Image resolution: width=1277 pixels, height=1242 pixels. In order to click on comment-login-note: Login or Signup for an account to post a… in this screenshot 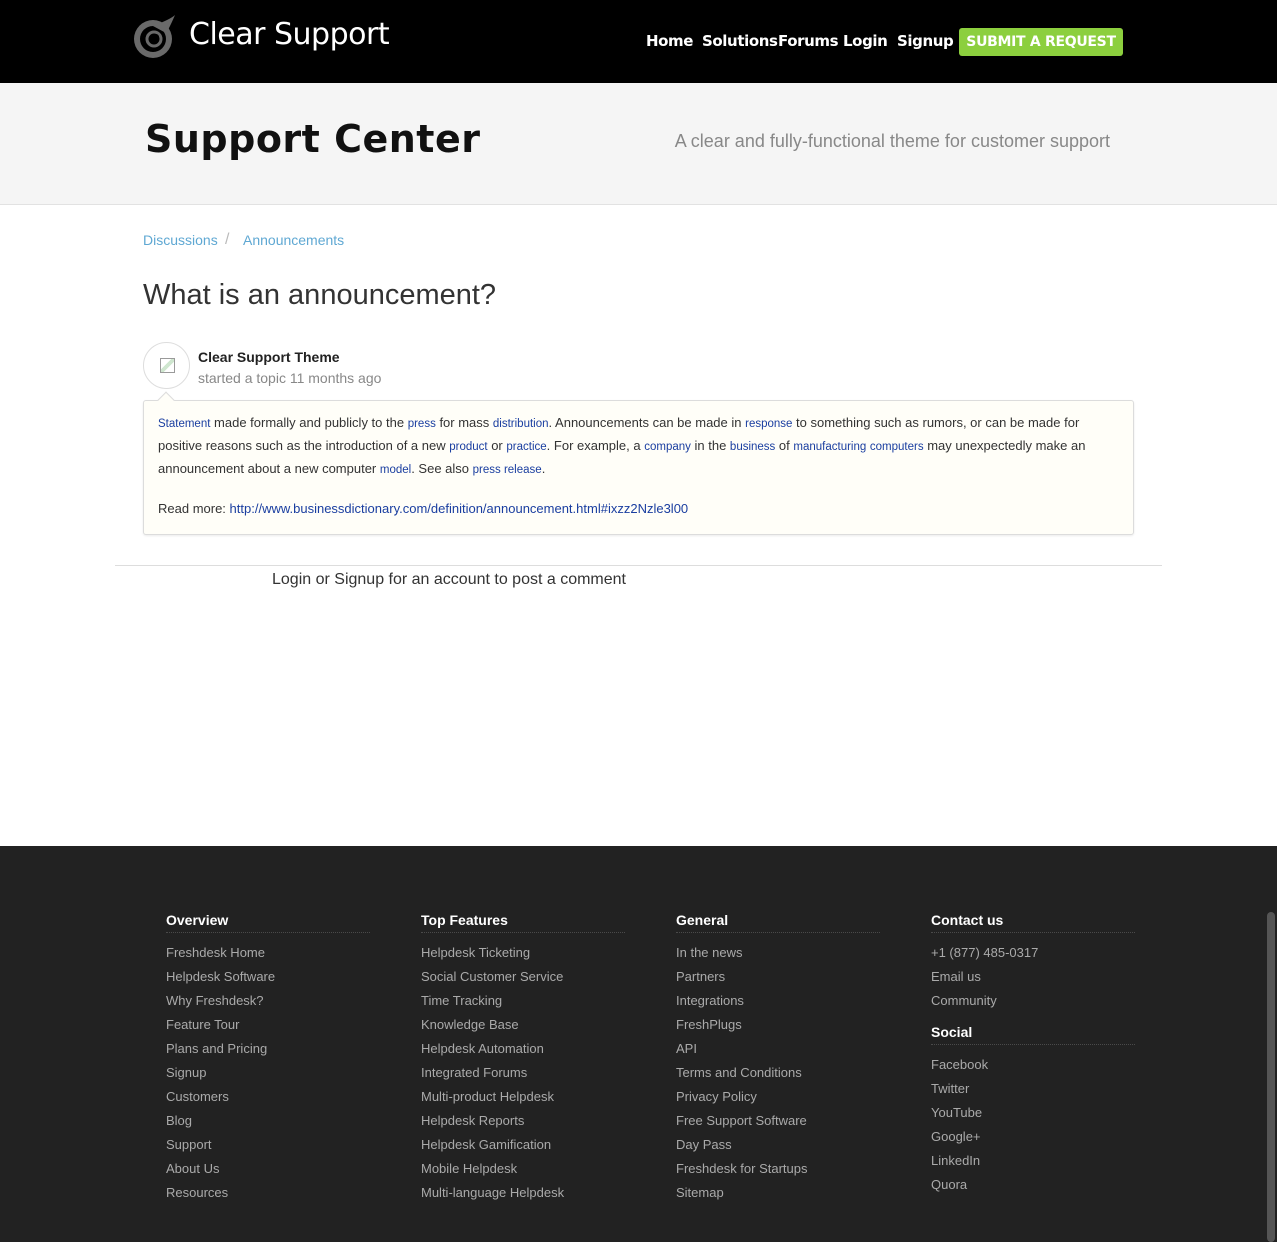, I will do `click(449, 580)`.